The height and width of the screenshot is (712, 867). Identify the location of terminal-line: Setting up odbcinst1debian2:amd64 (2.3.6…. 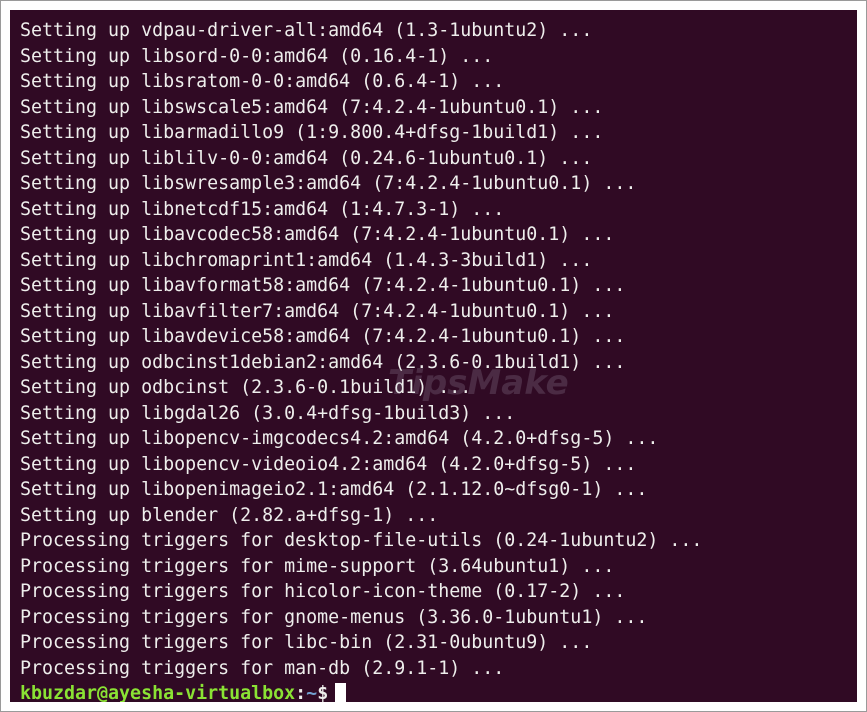
(323, 362).